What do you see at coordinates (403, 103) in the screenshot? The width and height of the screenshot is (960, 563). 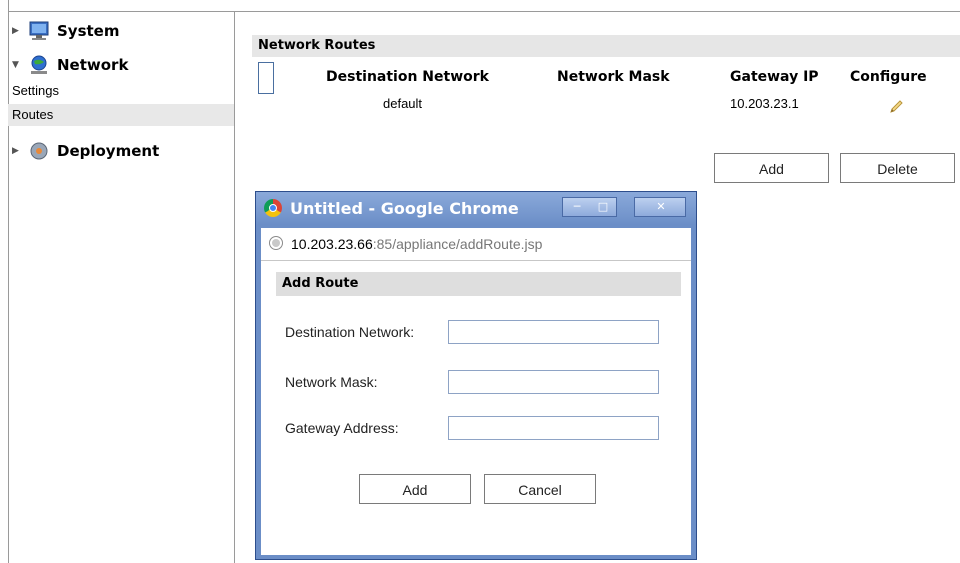 I see `cell-destination: default` at bounding box center [403, 103].